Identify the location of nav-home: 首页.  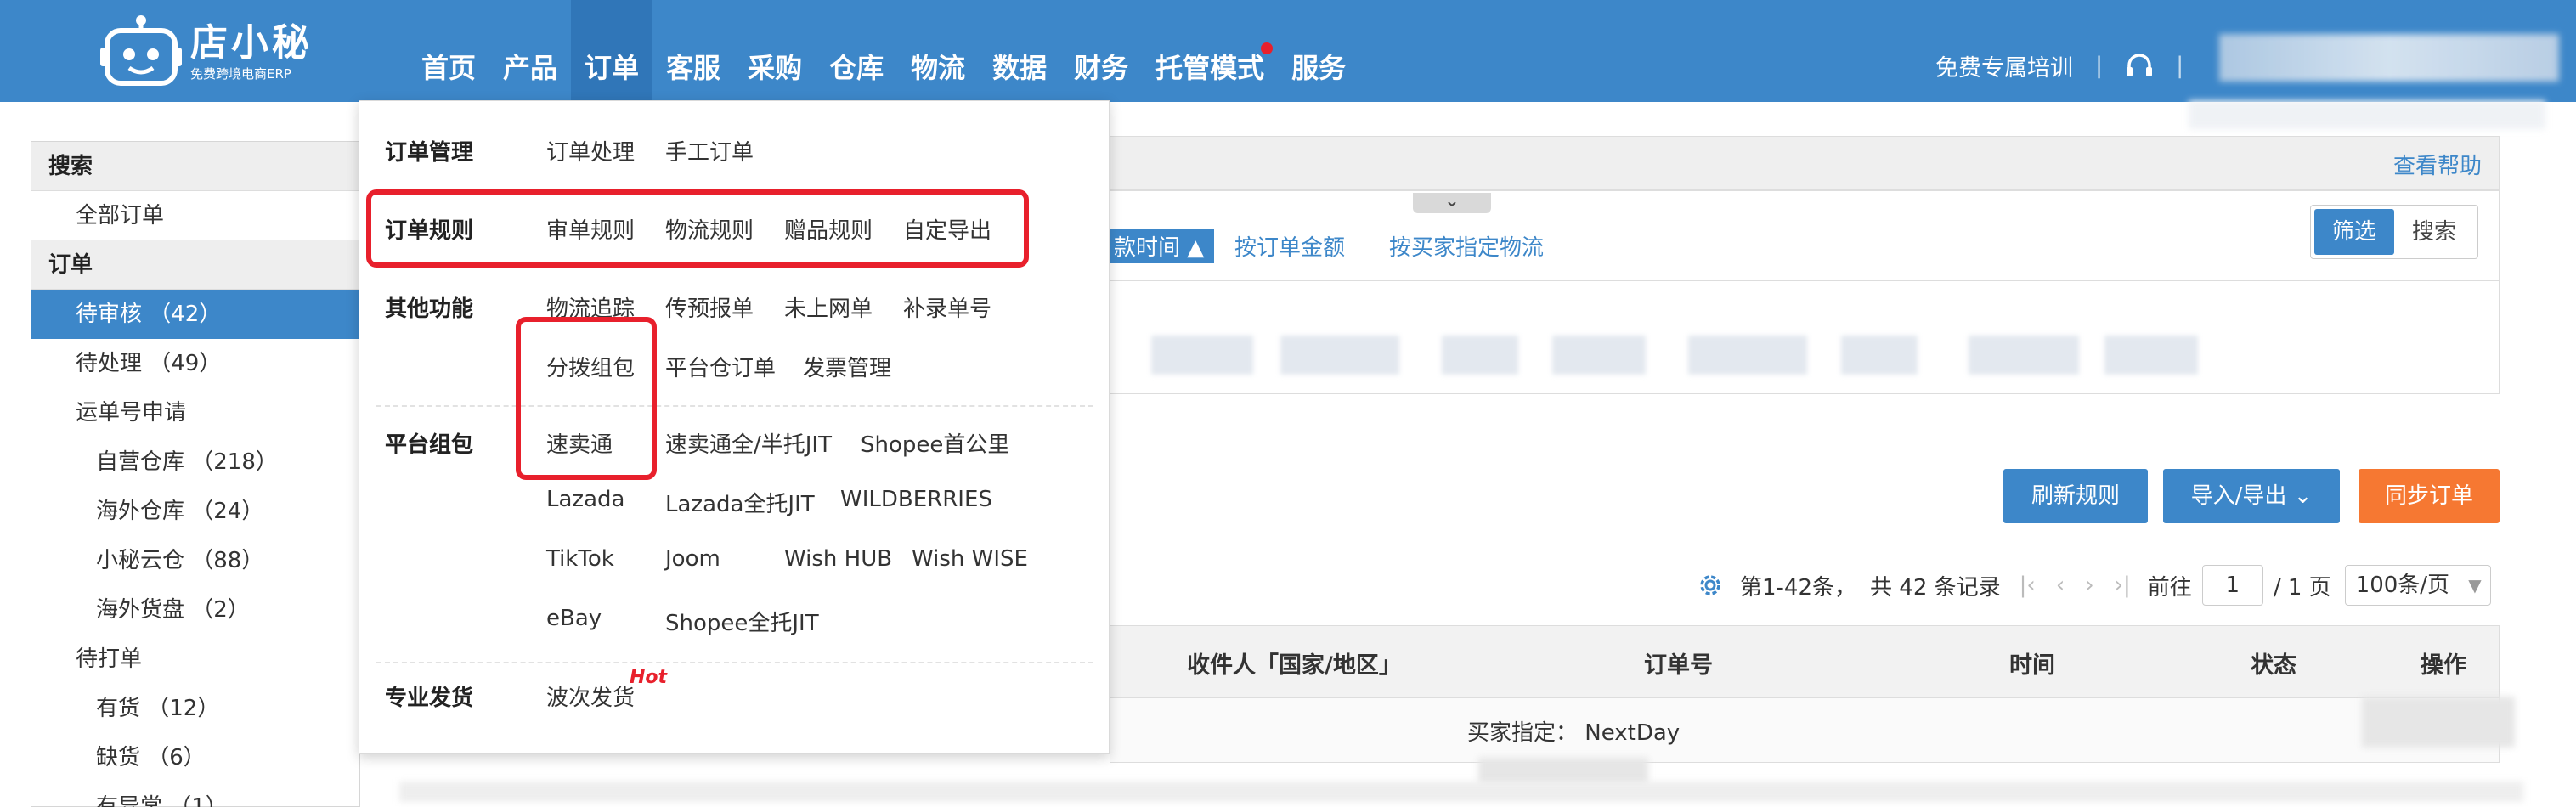
(449, 51).